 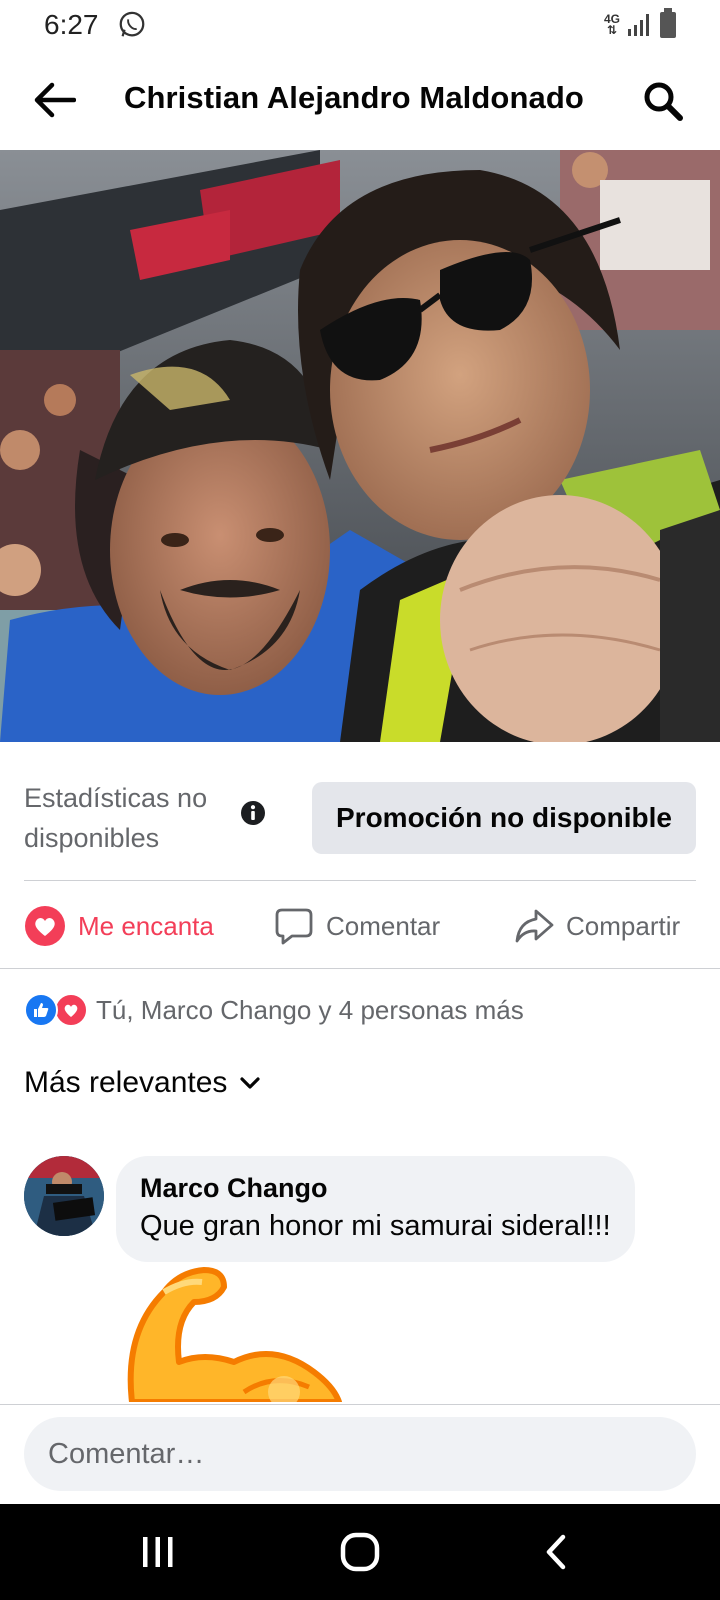 I want to click on flexed-biceps-icon, so click(x=254, y=1332).